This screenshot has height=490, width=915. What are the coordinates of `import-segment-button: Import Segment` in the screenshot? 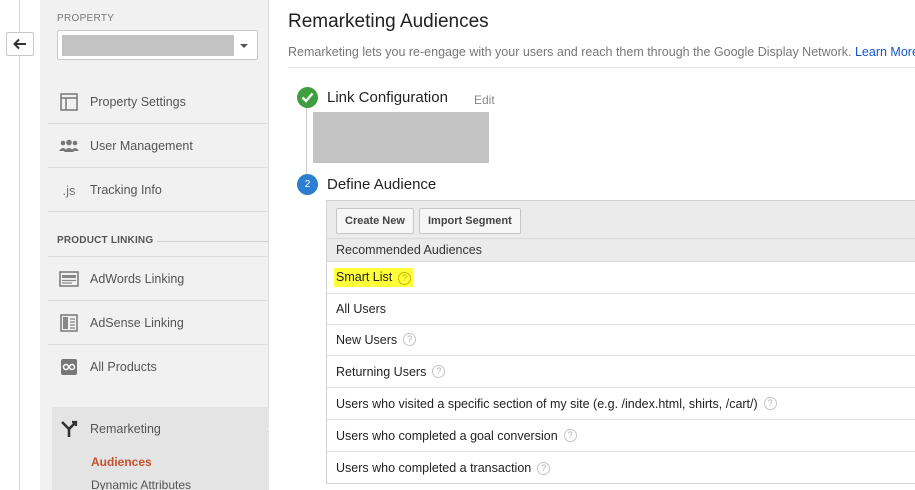 It's located at (470, 221).